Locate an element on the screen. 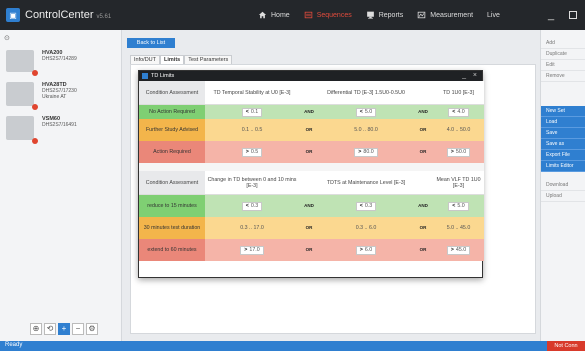 The image size is (585, 351). limit-field: >45.0 is located at coordinates (458, 250).